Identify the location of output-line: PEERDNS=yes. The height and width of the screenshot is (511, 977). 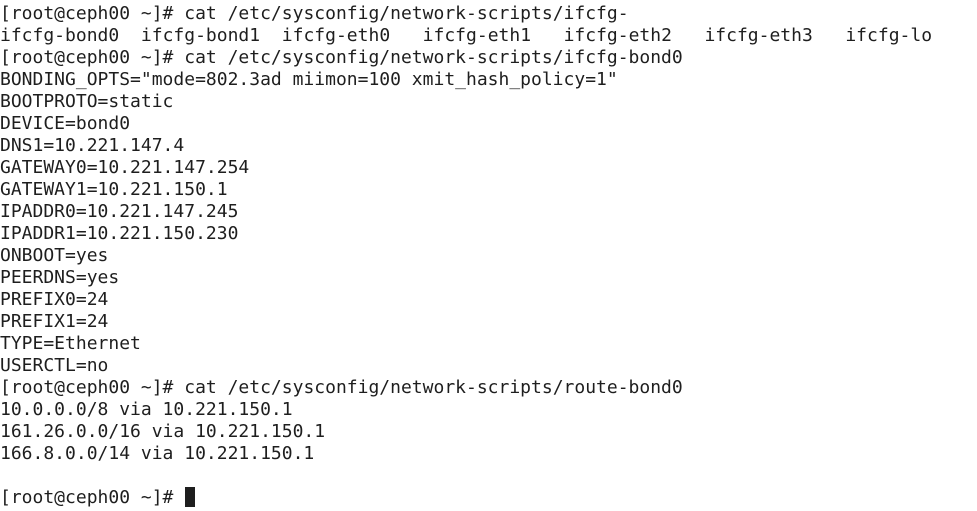
(60, 277).